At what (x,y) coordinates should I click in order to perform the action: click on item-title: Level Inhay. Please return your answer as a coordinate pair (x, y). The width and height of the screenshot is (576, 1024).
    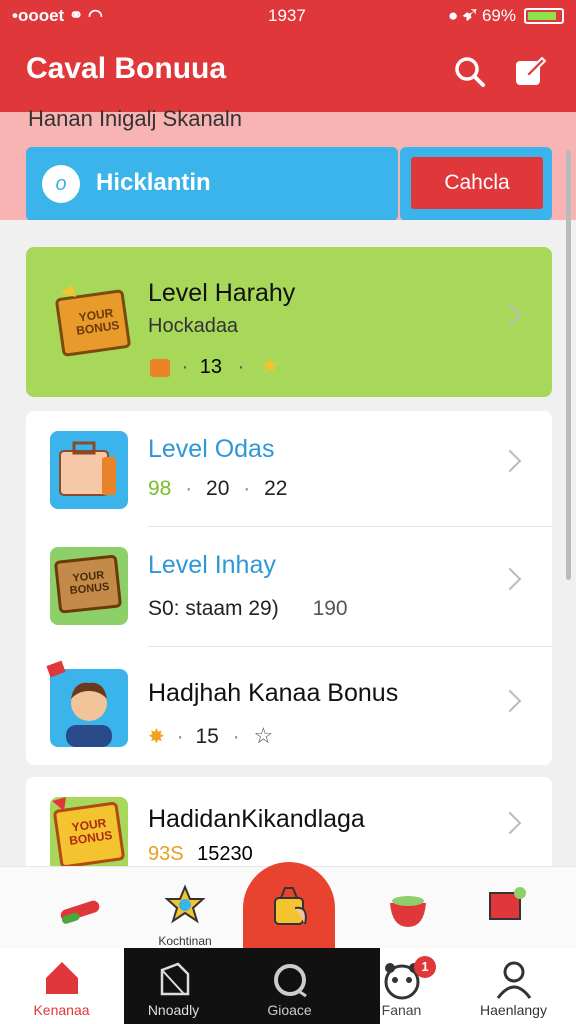
    Looking at the image, I should click on (212, 565).